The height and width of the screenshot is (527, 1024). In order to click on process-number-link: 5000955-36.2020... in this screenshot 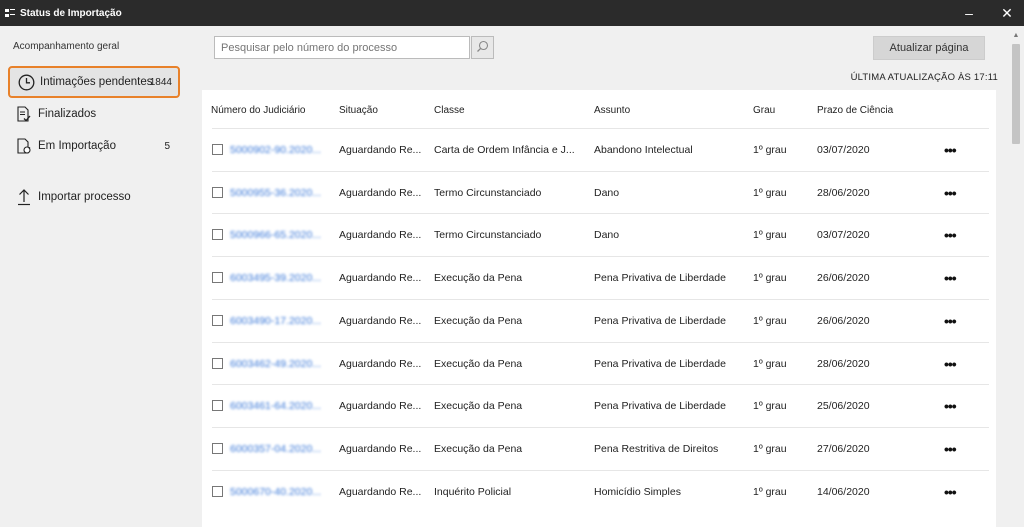, I will do `click(282, 193)`.